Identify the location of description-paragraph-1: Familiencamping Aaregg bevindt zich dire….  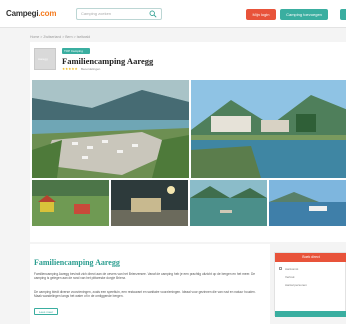
(145, 276).